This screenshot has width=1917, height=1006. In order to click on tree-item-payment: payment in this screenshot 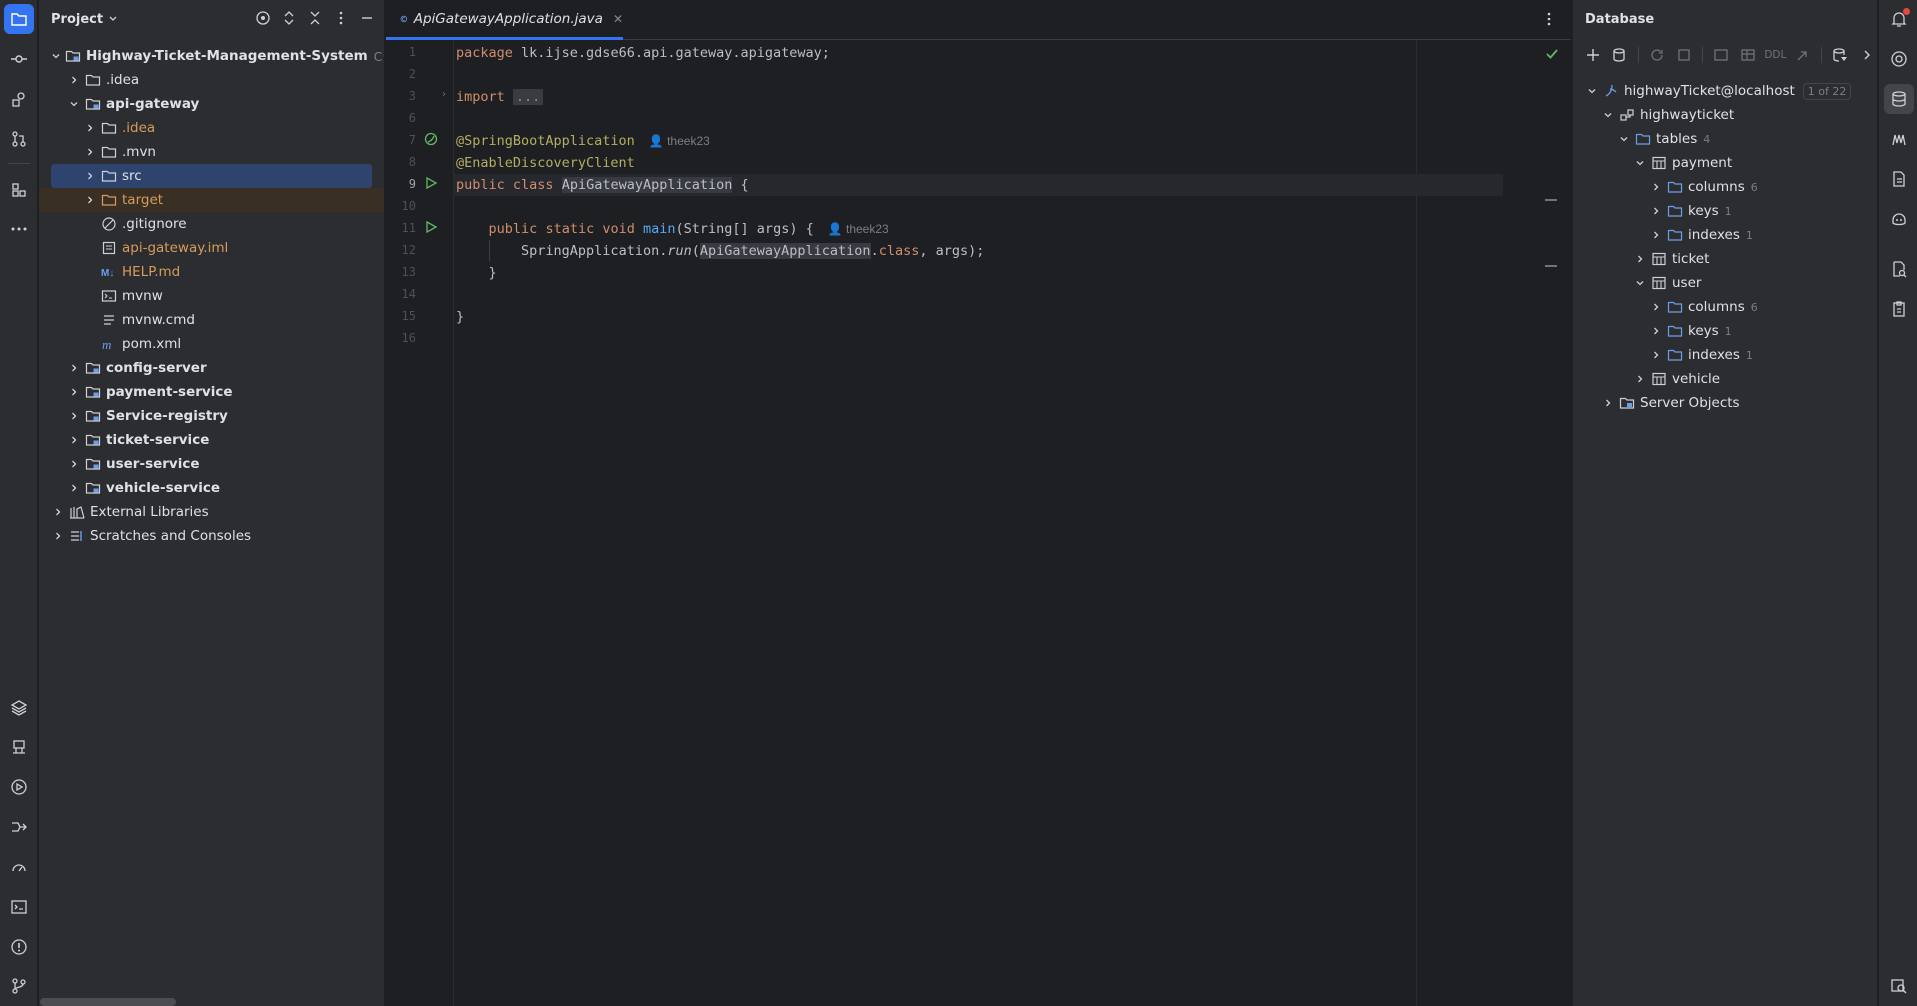, I will do `click(1725, 163)`.